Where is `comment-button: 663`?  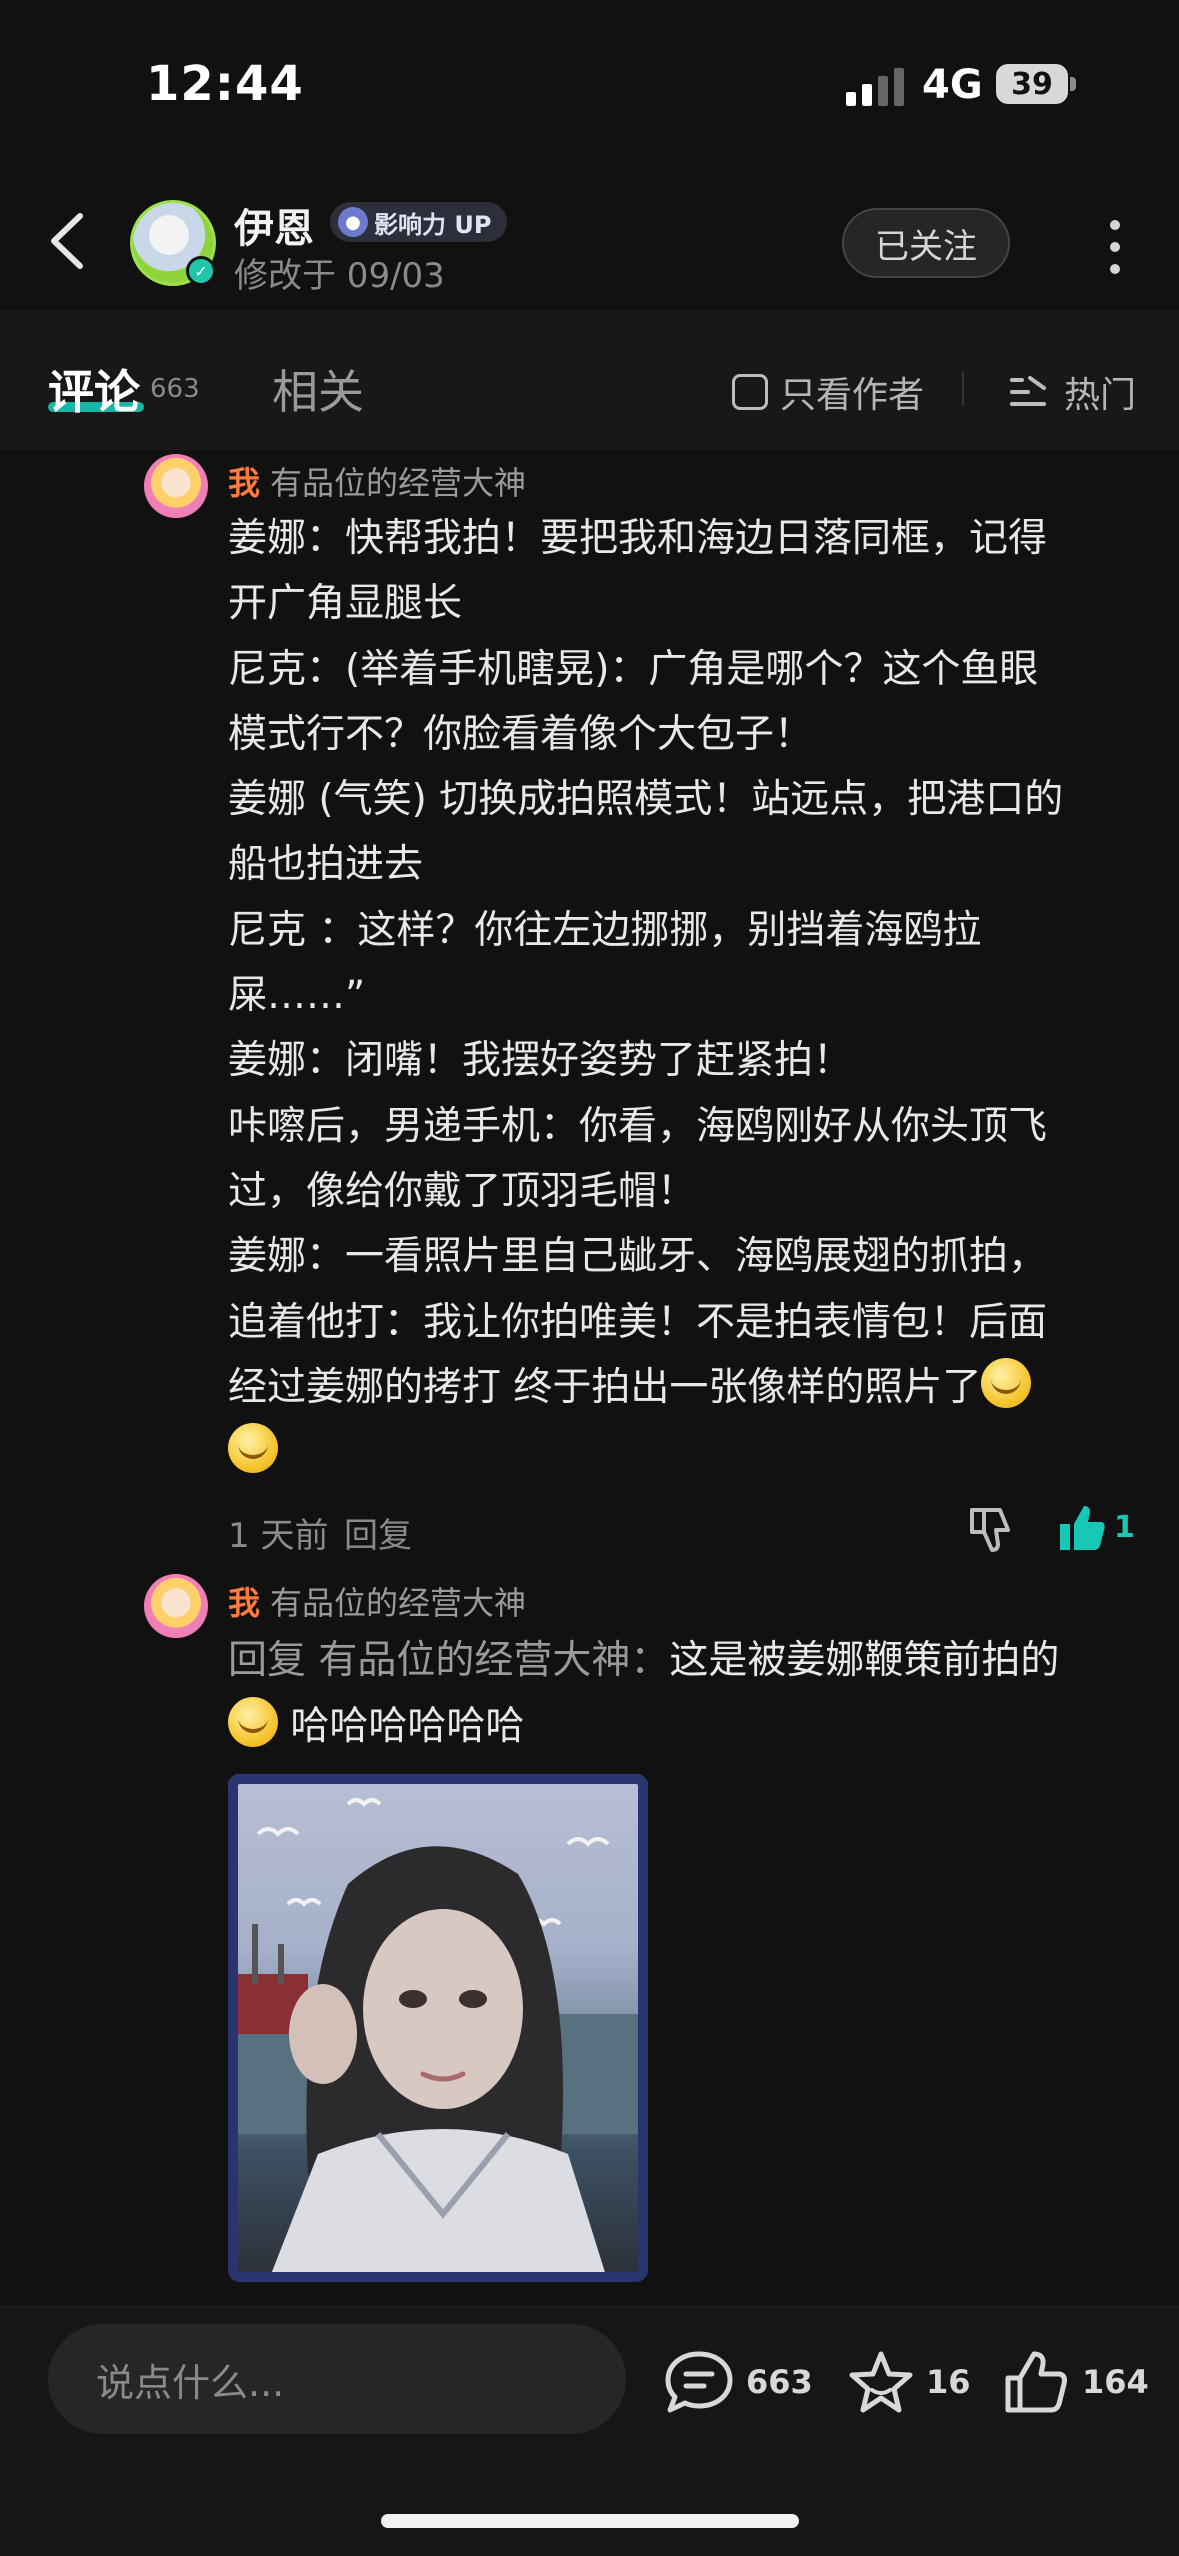 comment-button: 663 is located at coordinates (738, 2382).